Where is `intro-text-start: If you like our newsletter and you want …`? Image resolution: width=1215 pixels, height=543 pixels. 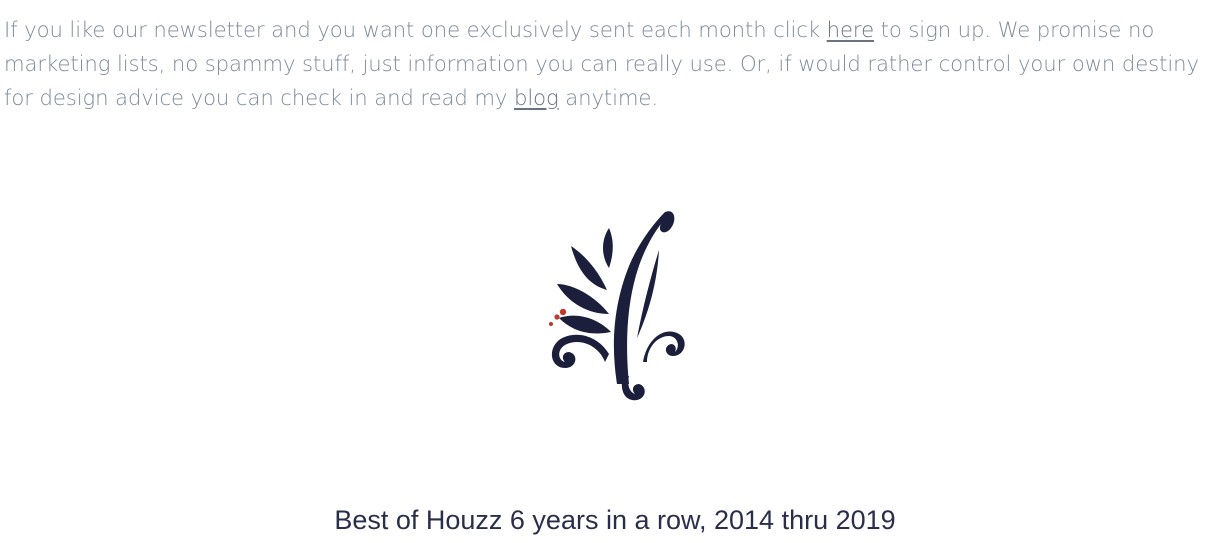
intro-text-start: If you like our newsletter and you want … is located at coordinates (415, 29).